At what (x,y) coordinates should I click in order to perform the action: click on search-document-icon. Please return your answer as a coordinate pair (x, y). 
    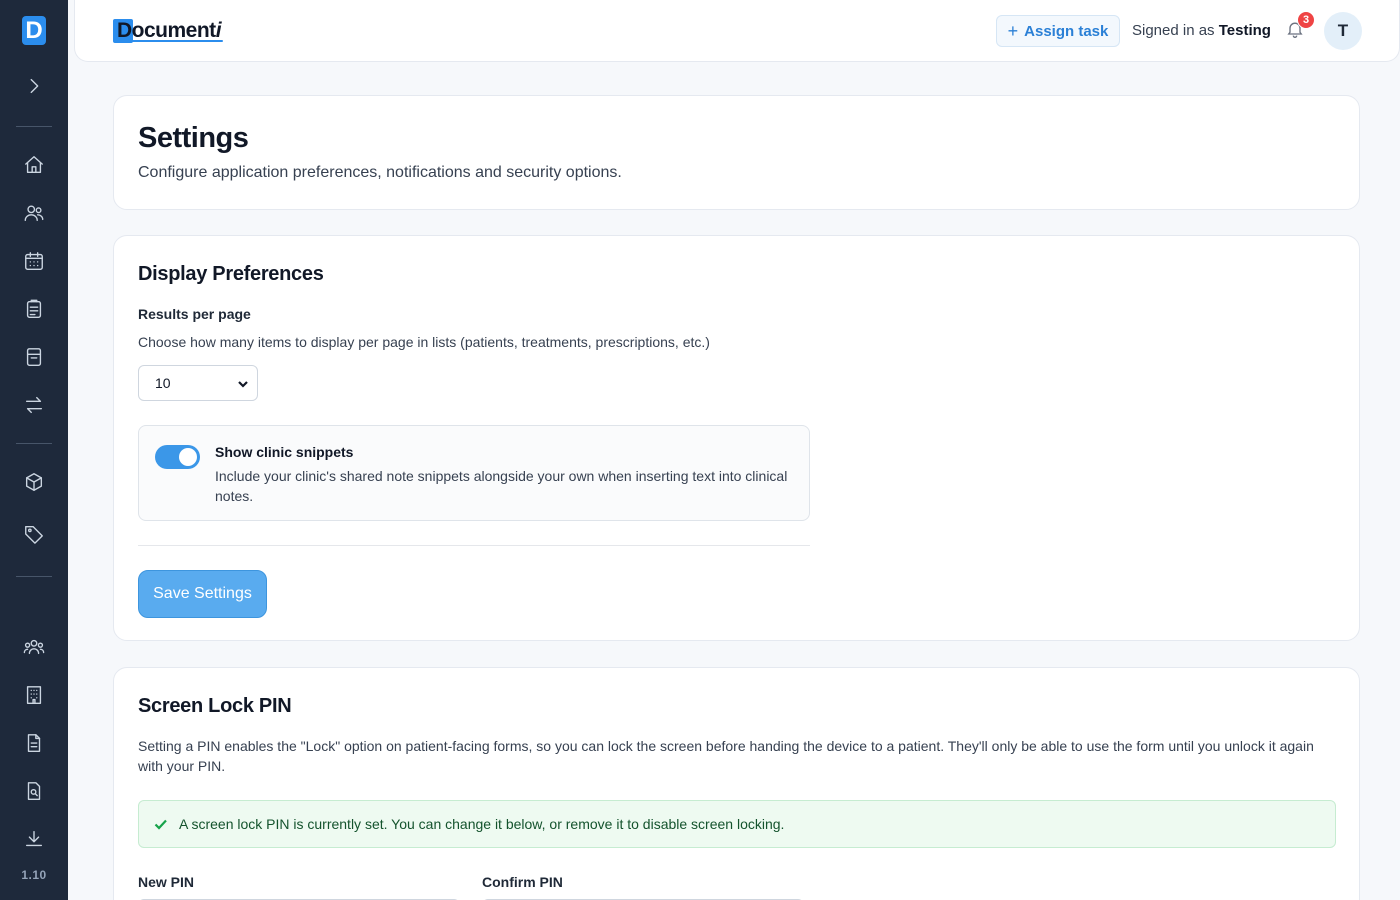
    Looking at the image, I should click on (34, 791).